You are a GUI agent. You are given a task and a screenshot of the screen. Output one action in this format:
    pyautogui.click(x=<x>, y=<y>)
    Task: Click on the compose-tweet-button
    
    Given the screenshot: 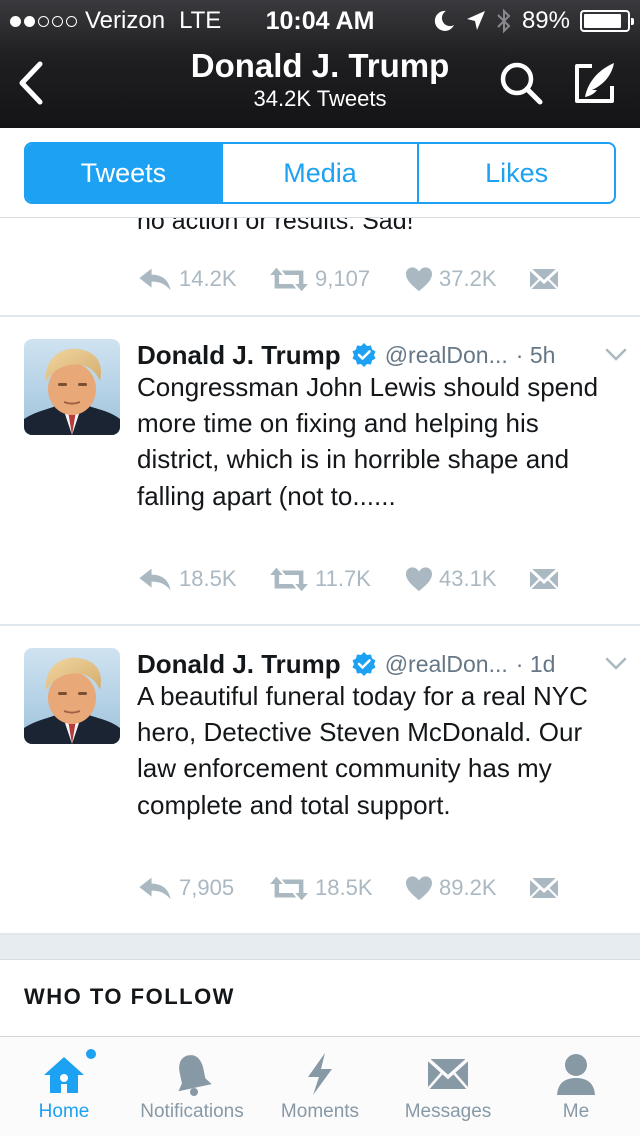 What is the action you would take?
    pyautogui.click(x=595, y=83)
    